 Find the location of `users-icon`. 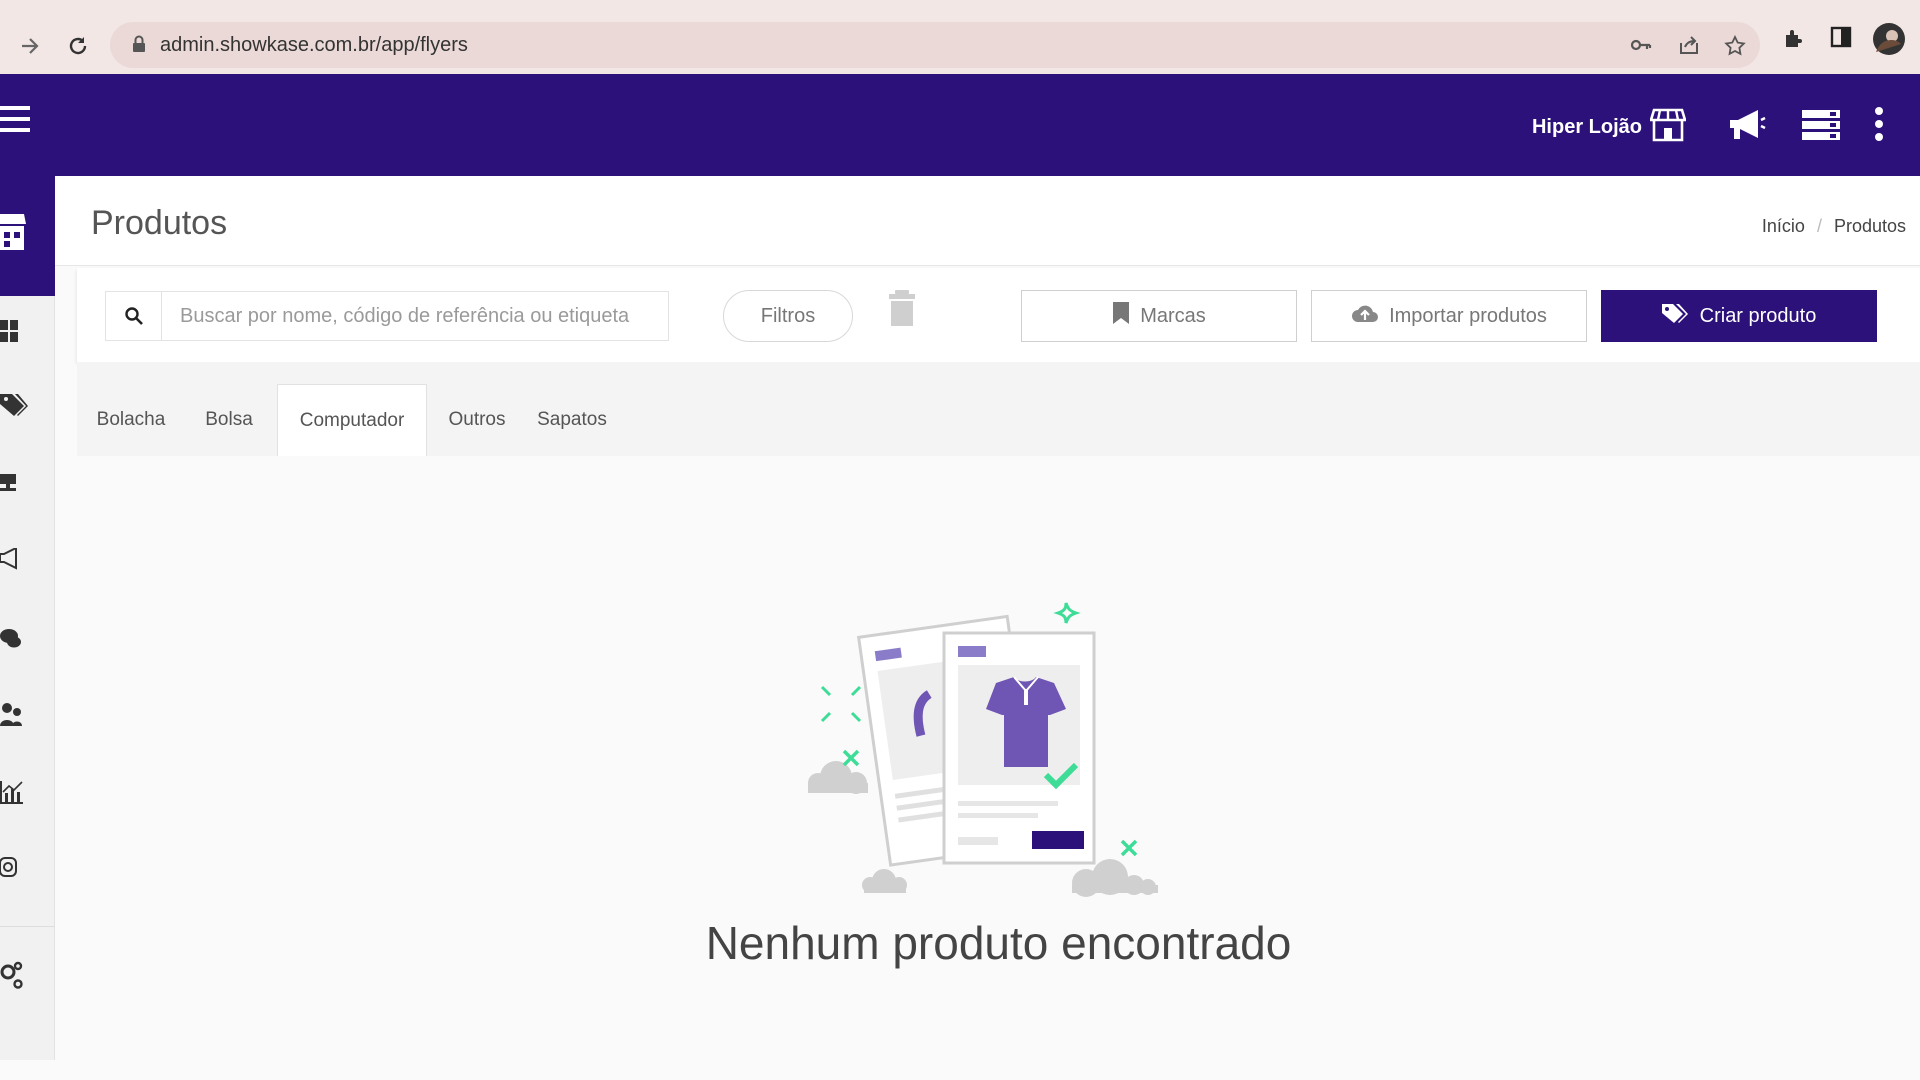

users-icon is located at coordinates (14, 716).